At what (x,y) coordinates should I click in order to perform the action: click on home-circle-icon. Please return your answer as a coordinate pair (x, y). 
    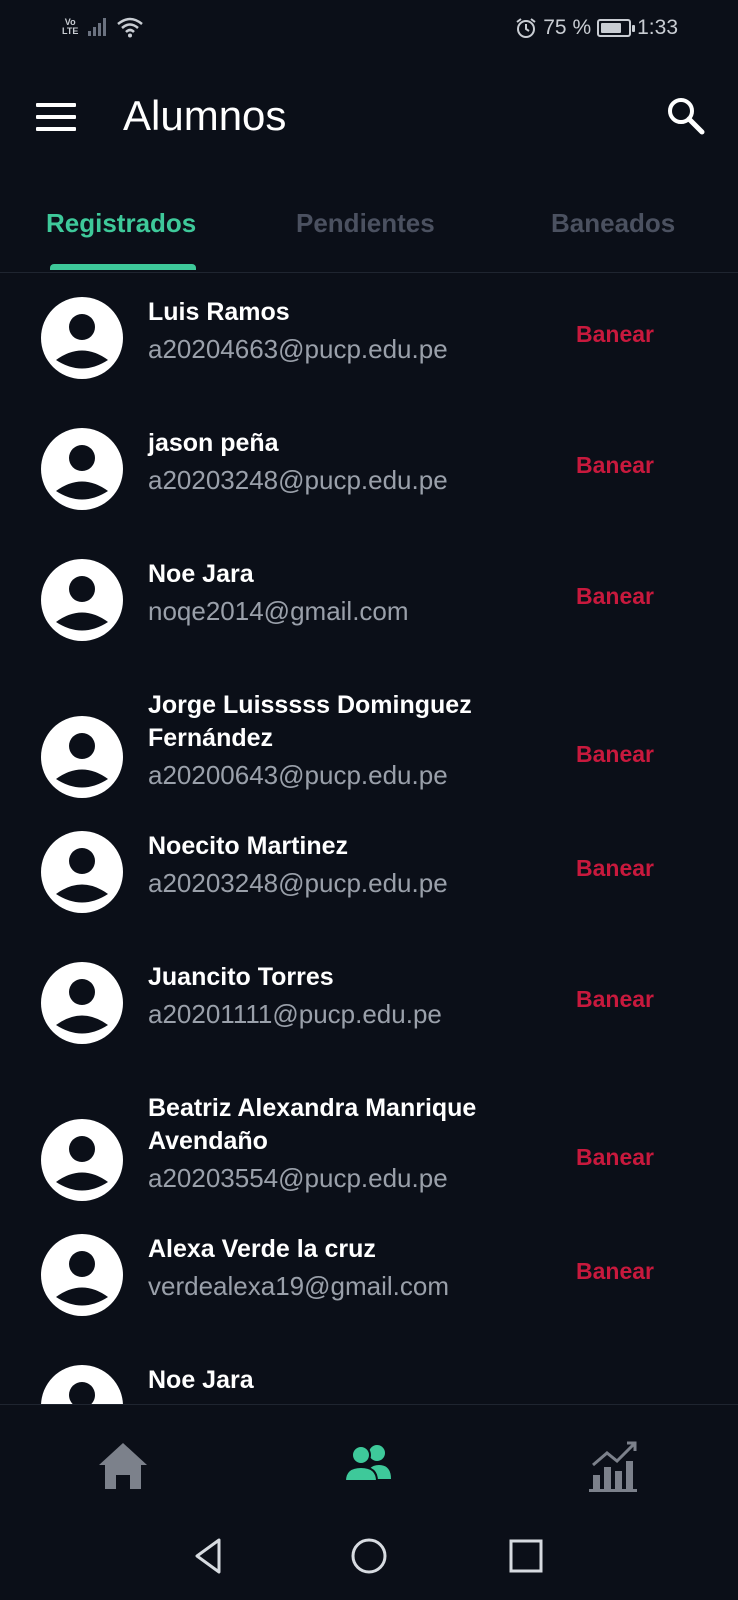
    Looking at the image, I should click on (369, 1556).